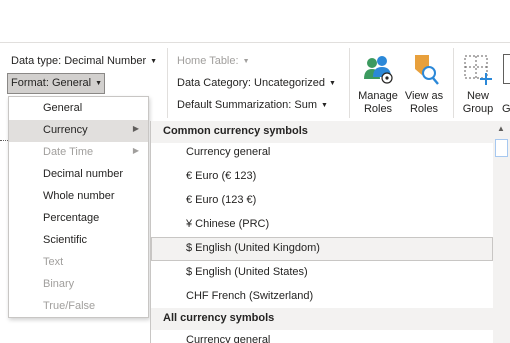 The width and height of the screenshot is (510, 343). I want to click on currency-item-euro-suffix: € Euro (123 €), so click(322, 201).